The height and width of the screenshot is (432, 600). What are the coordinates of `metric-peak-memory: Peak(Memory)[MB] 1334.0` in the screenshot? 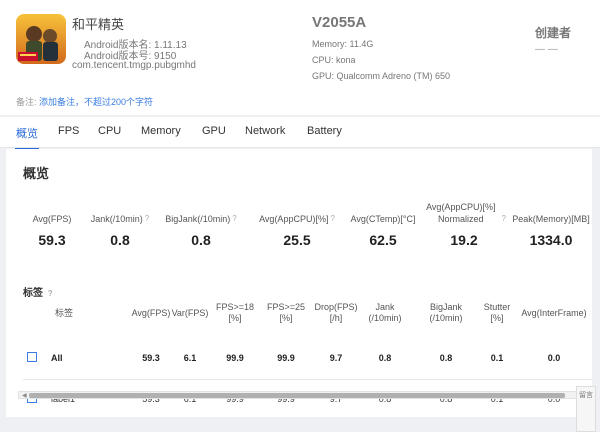 It's located at (551, 224).